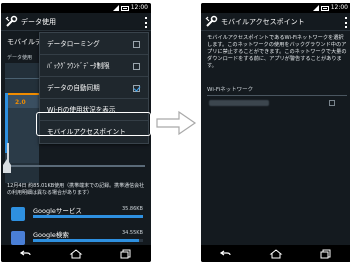 The height and width of the screenshot is (265, 350). What do you see at coordinates (132, 233) in the screenshot?
I see `app-size: 34.55KB` at bounding box center [132, 233].